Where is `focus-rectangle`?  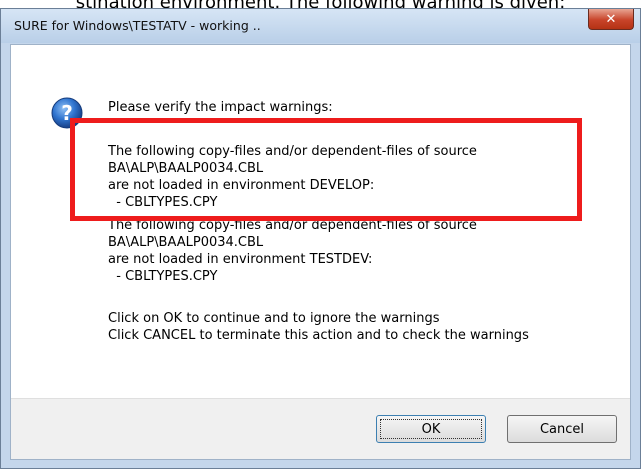
focus-rectangle is located at coordinates (431, 429).